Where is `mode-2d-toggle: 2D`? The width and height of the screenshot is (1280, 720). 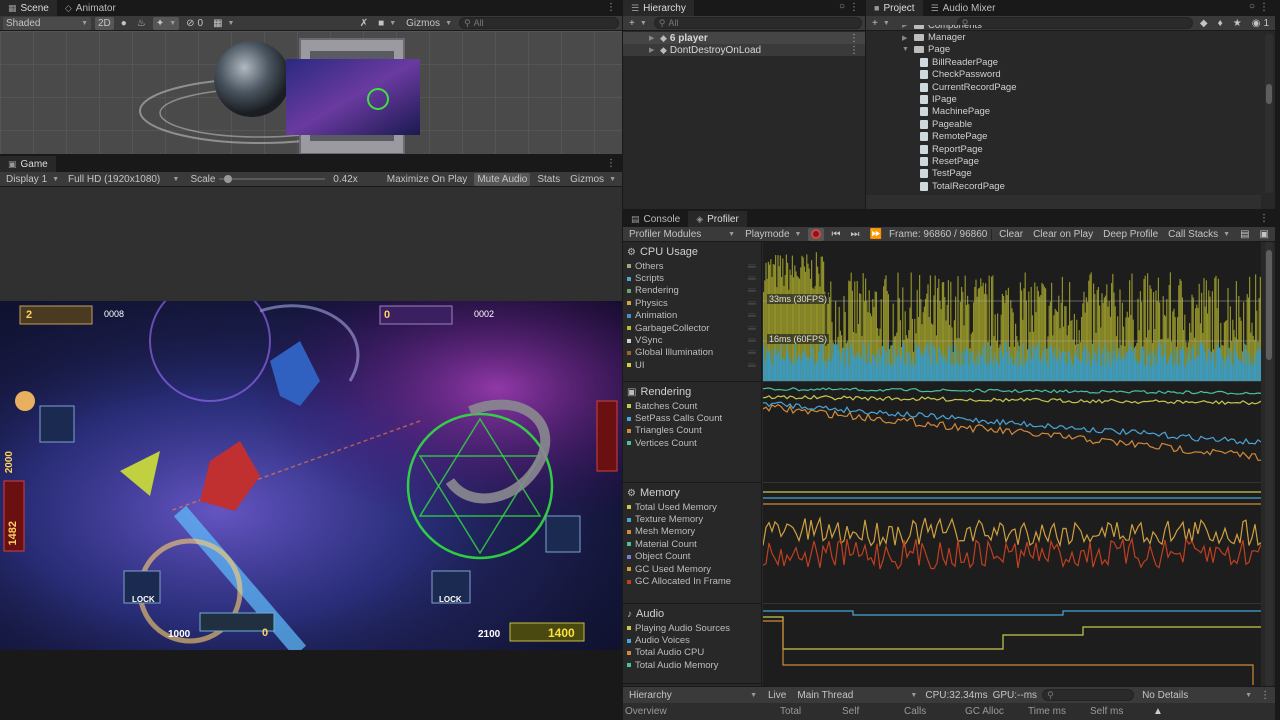 mode-2d-toggle: 2D is located at coordinates (104, 23).